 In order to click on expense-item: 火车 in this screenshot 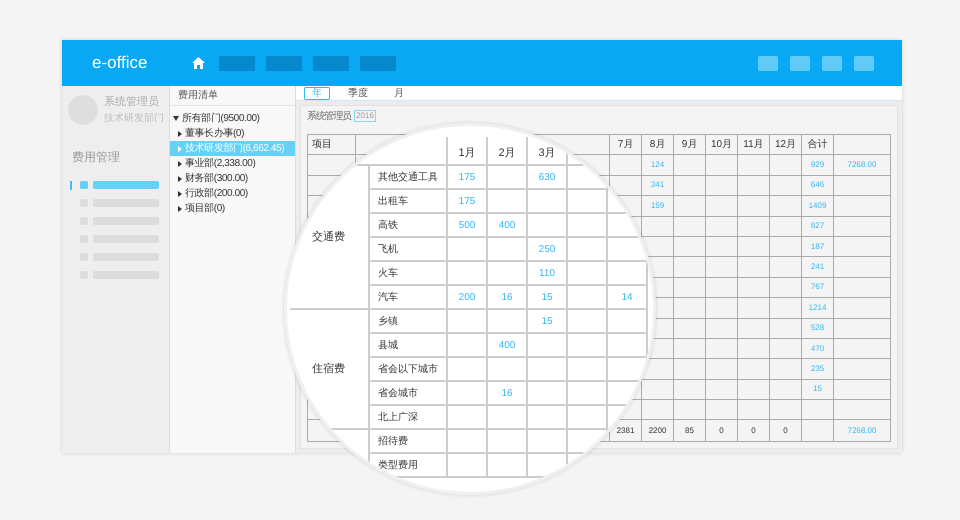, I will do `click(388, 273)`.